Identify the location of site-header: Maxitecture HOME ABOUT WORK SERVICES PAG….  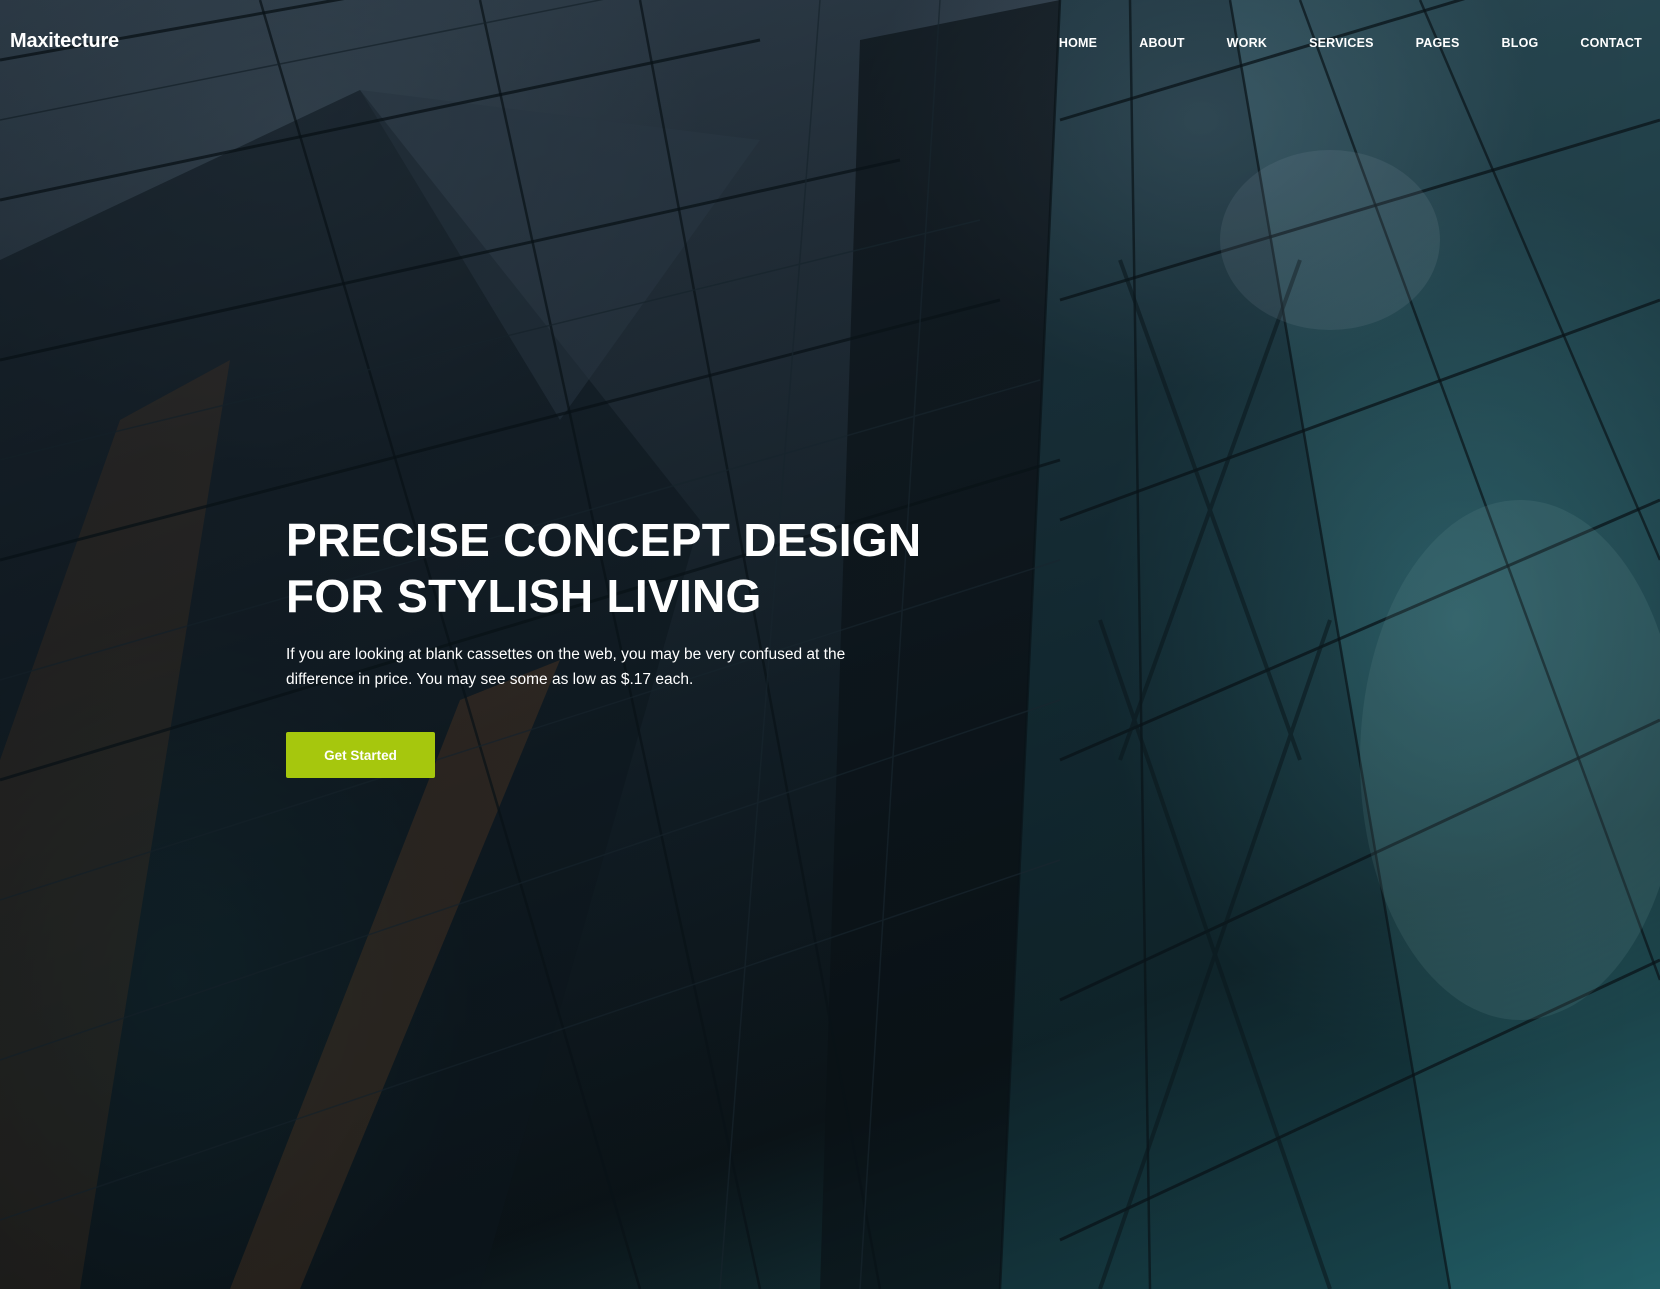
(830, 44).